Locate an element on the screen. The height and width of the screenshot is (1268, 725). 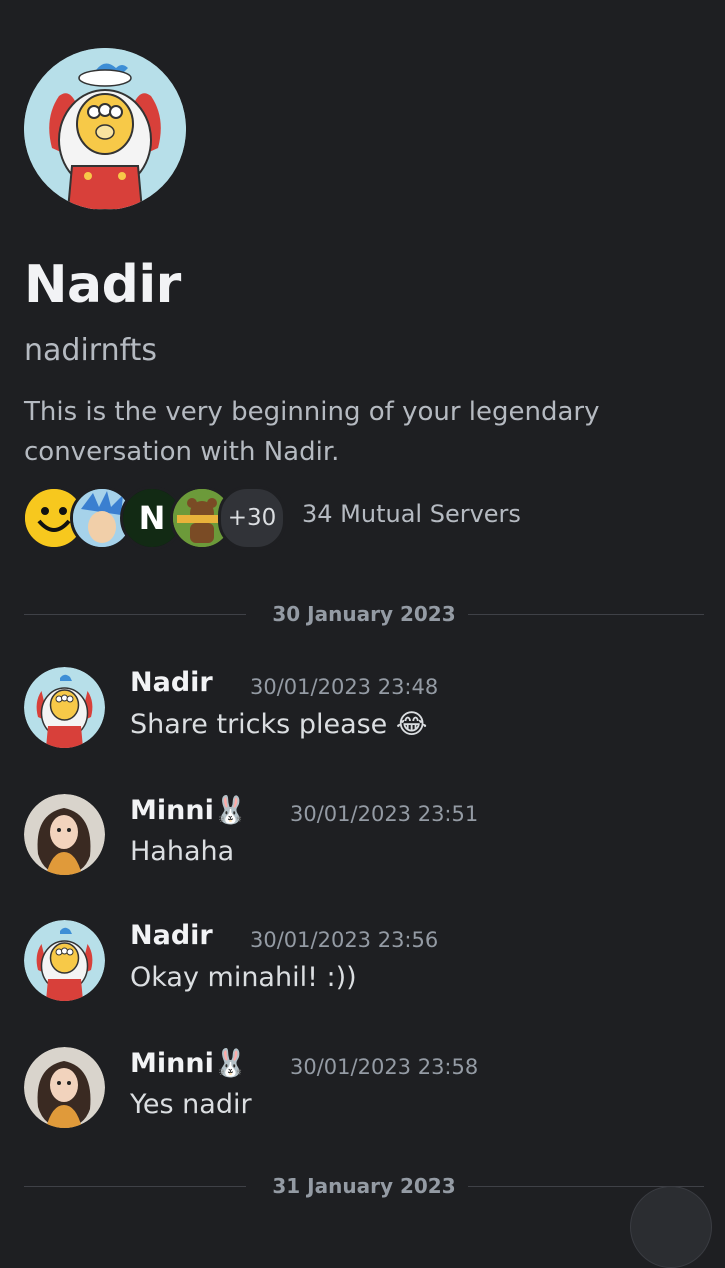
message: Minni🐰 30/01/2023 23:51 Hahaha is located at coordinates (364, 844).